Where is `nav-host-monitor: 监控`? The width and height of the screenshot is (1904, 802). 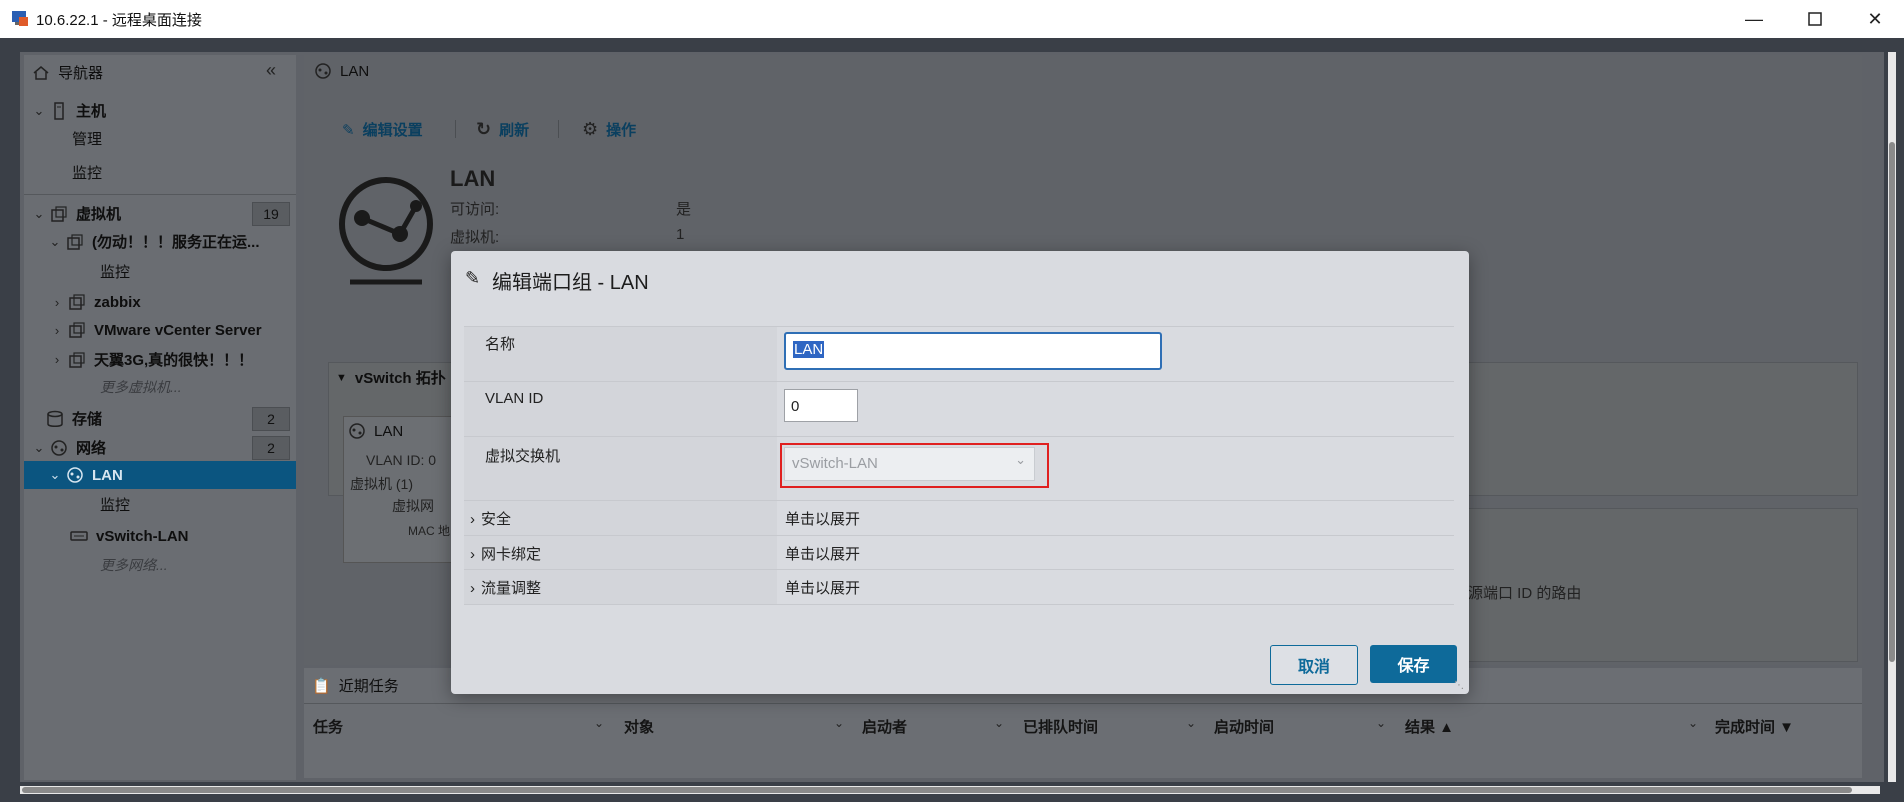
nav-host-monitor: 监控 is located at coordinates (87, 172).